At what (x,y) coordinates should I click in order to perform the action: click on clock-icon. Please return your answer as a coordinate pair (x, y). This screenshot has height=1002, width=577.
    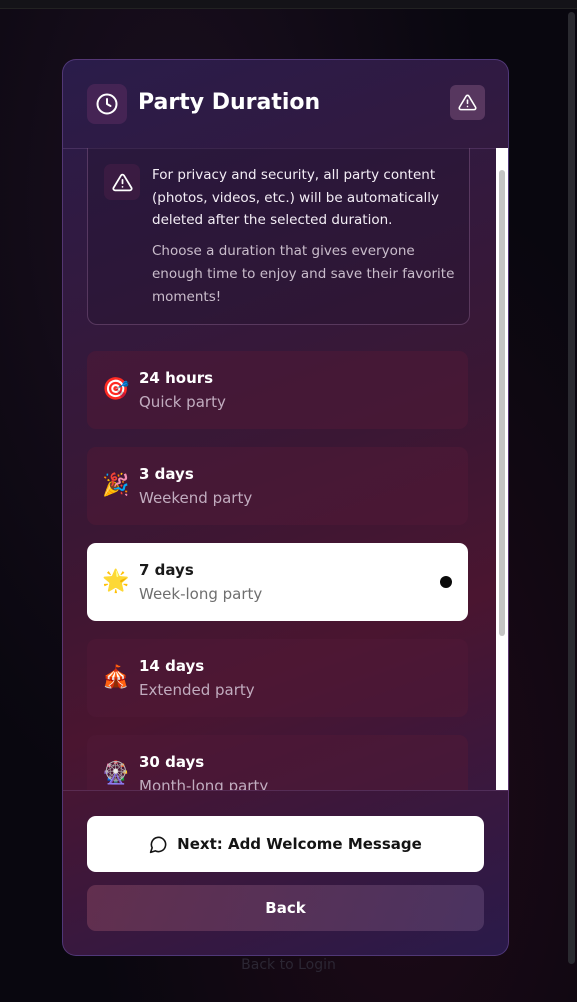
    Looking at the image, I should click on (107, 104).